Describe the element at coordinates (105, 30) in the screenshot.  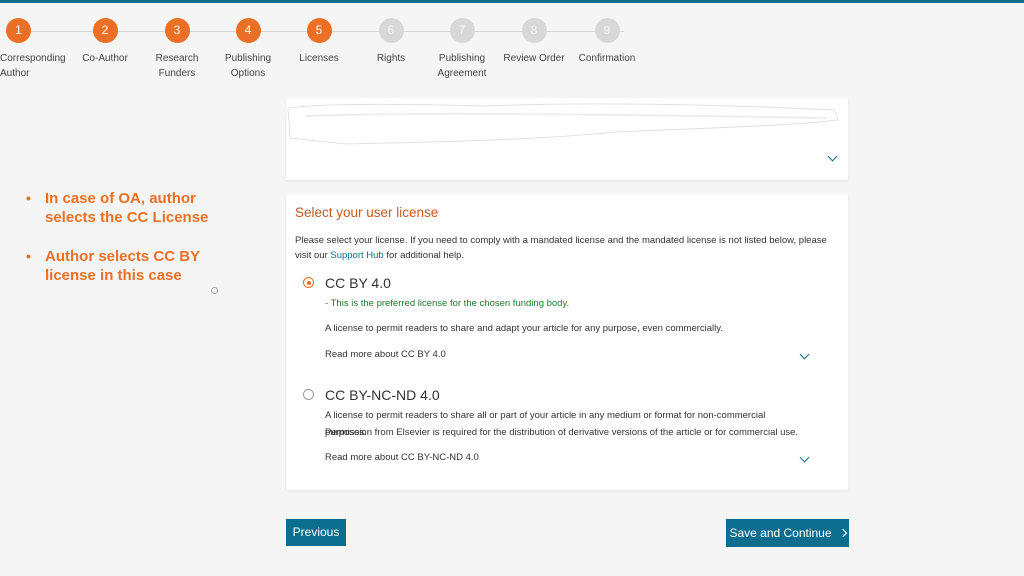
I see `step-number: 2` at that location.